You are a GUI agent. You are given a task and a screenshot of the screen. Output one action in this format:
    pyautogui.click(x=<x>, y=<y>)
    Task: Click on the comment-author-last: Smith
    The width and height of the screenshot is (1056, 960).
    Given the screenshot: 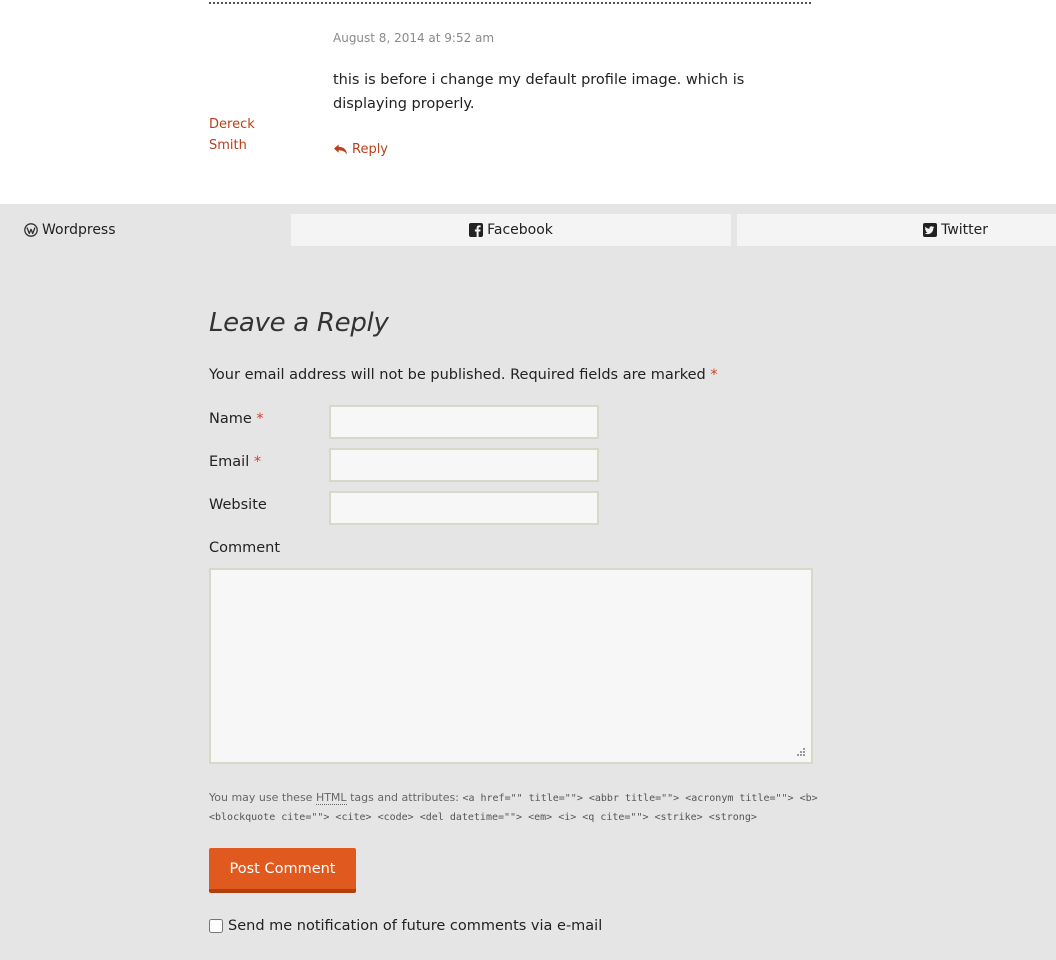 What is the action you would take?
    pyautogui.click(x=244, y=145)
    